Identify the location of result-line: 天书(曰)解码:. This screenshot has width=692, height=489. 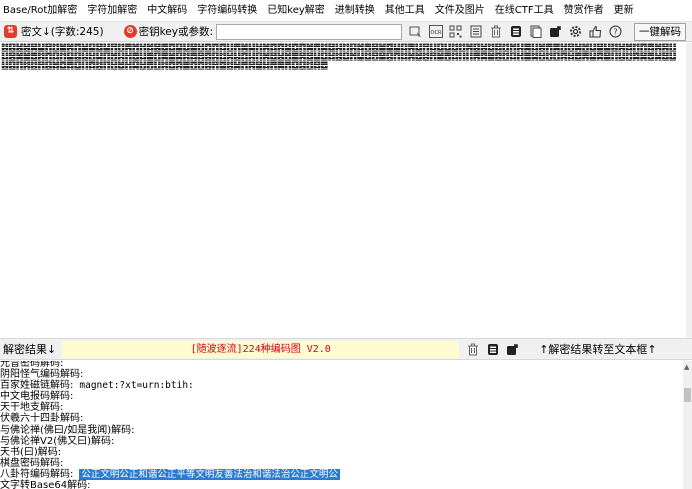
(341, 452).